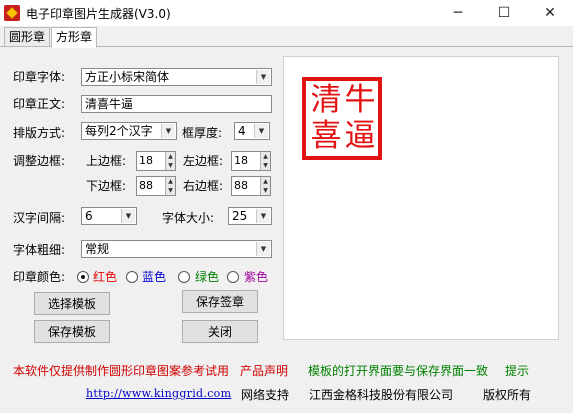 This screenshot has width=573, height=413. Describe the element at coordinates (220, 301) in the screenshot. I see `save-stamp-button: 保存签章` at that location.